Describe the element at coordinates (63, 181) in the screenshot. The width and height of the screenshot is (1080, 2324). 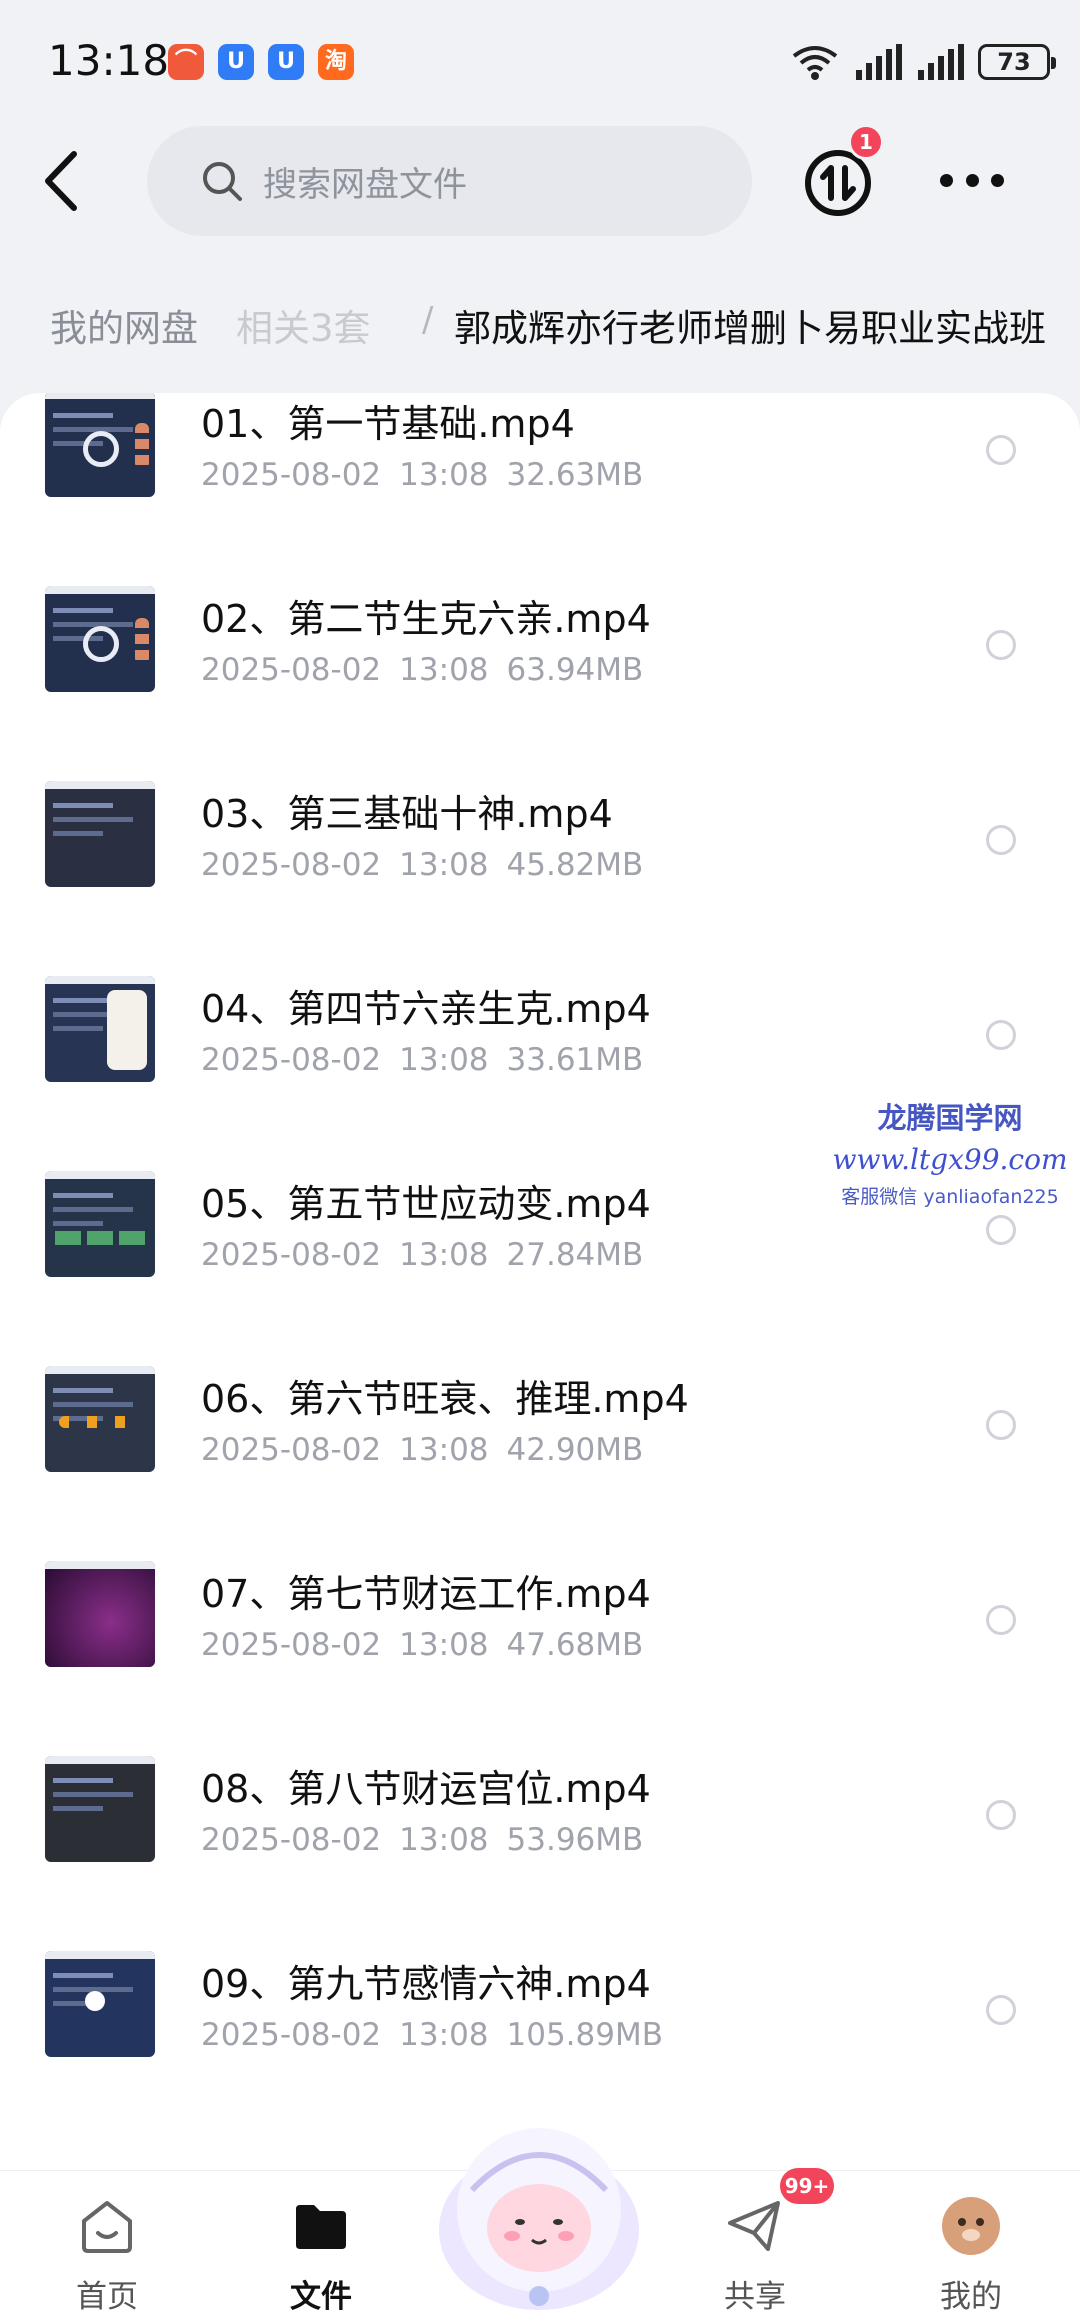
I see `back-button` at that location.